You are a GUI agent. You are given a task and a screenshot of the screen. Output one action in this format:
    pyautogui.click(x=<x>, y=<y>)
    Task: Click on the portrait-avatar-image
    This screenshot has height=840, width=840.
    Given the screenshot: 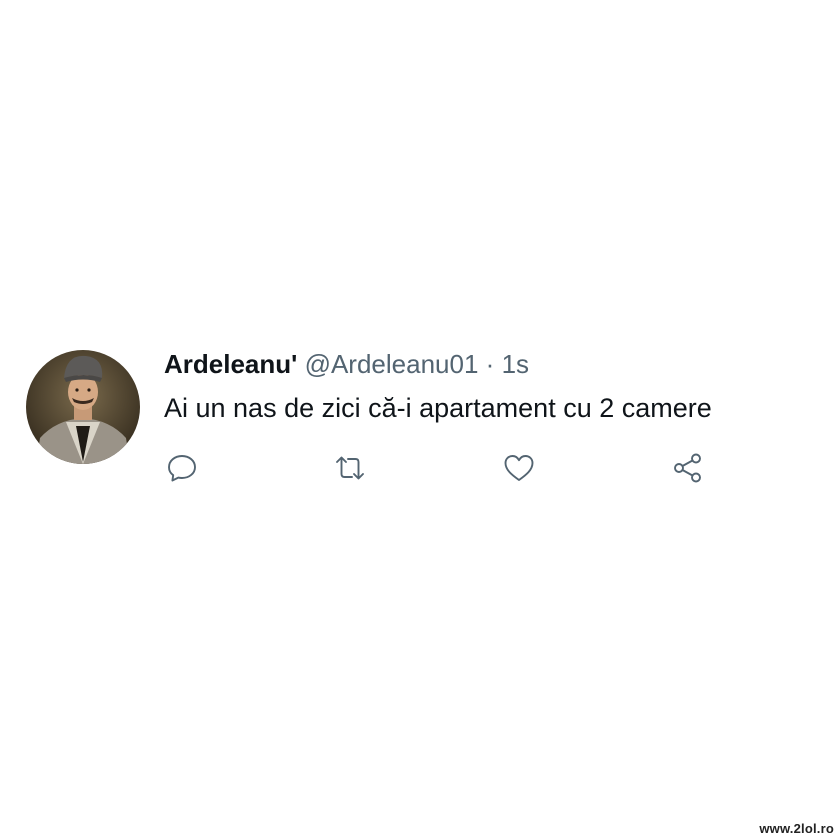 What is the action you would take?
    pyautogui.click(x=83, y=407)
    